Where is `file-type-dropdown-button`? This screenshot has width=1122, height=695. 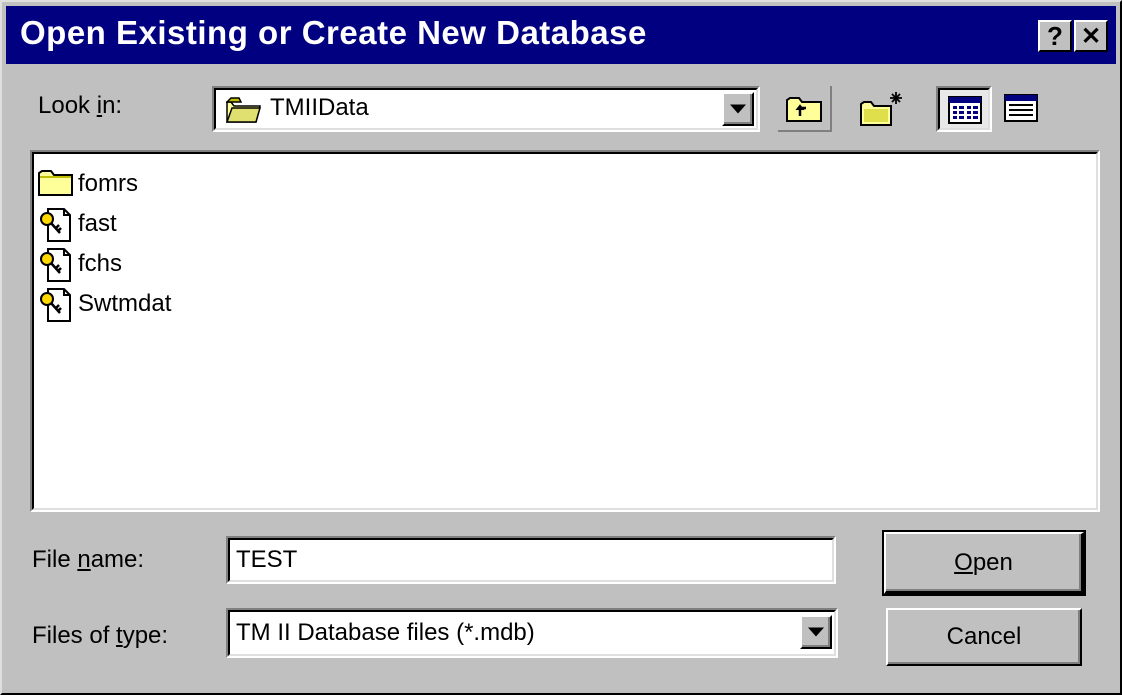
file-type-dropdown-button is located at coordinates (816, 632).